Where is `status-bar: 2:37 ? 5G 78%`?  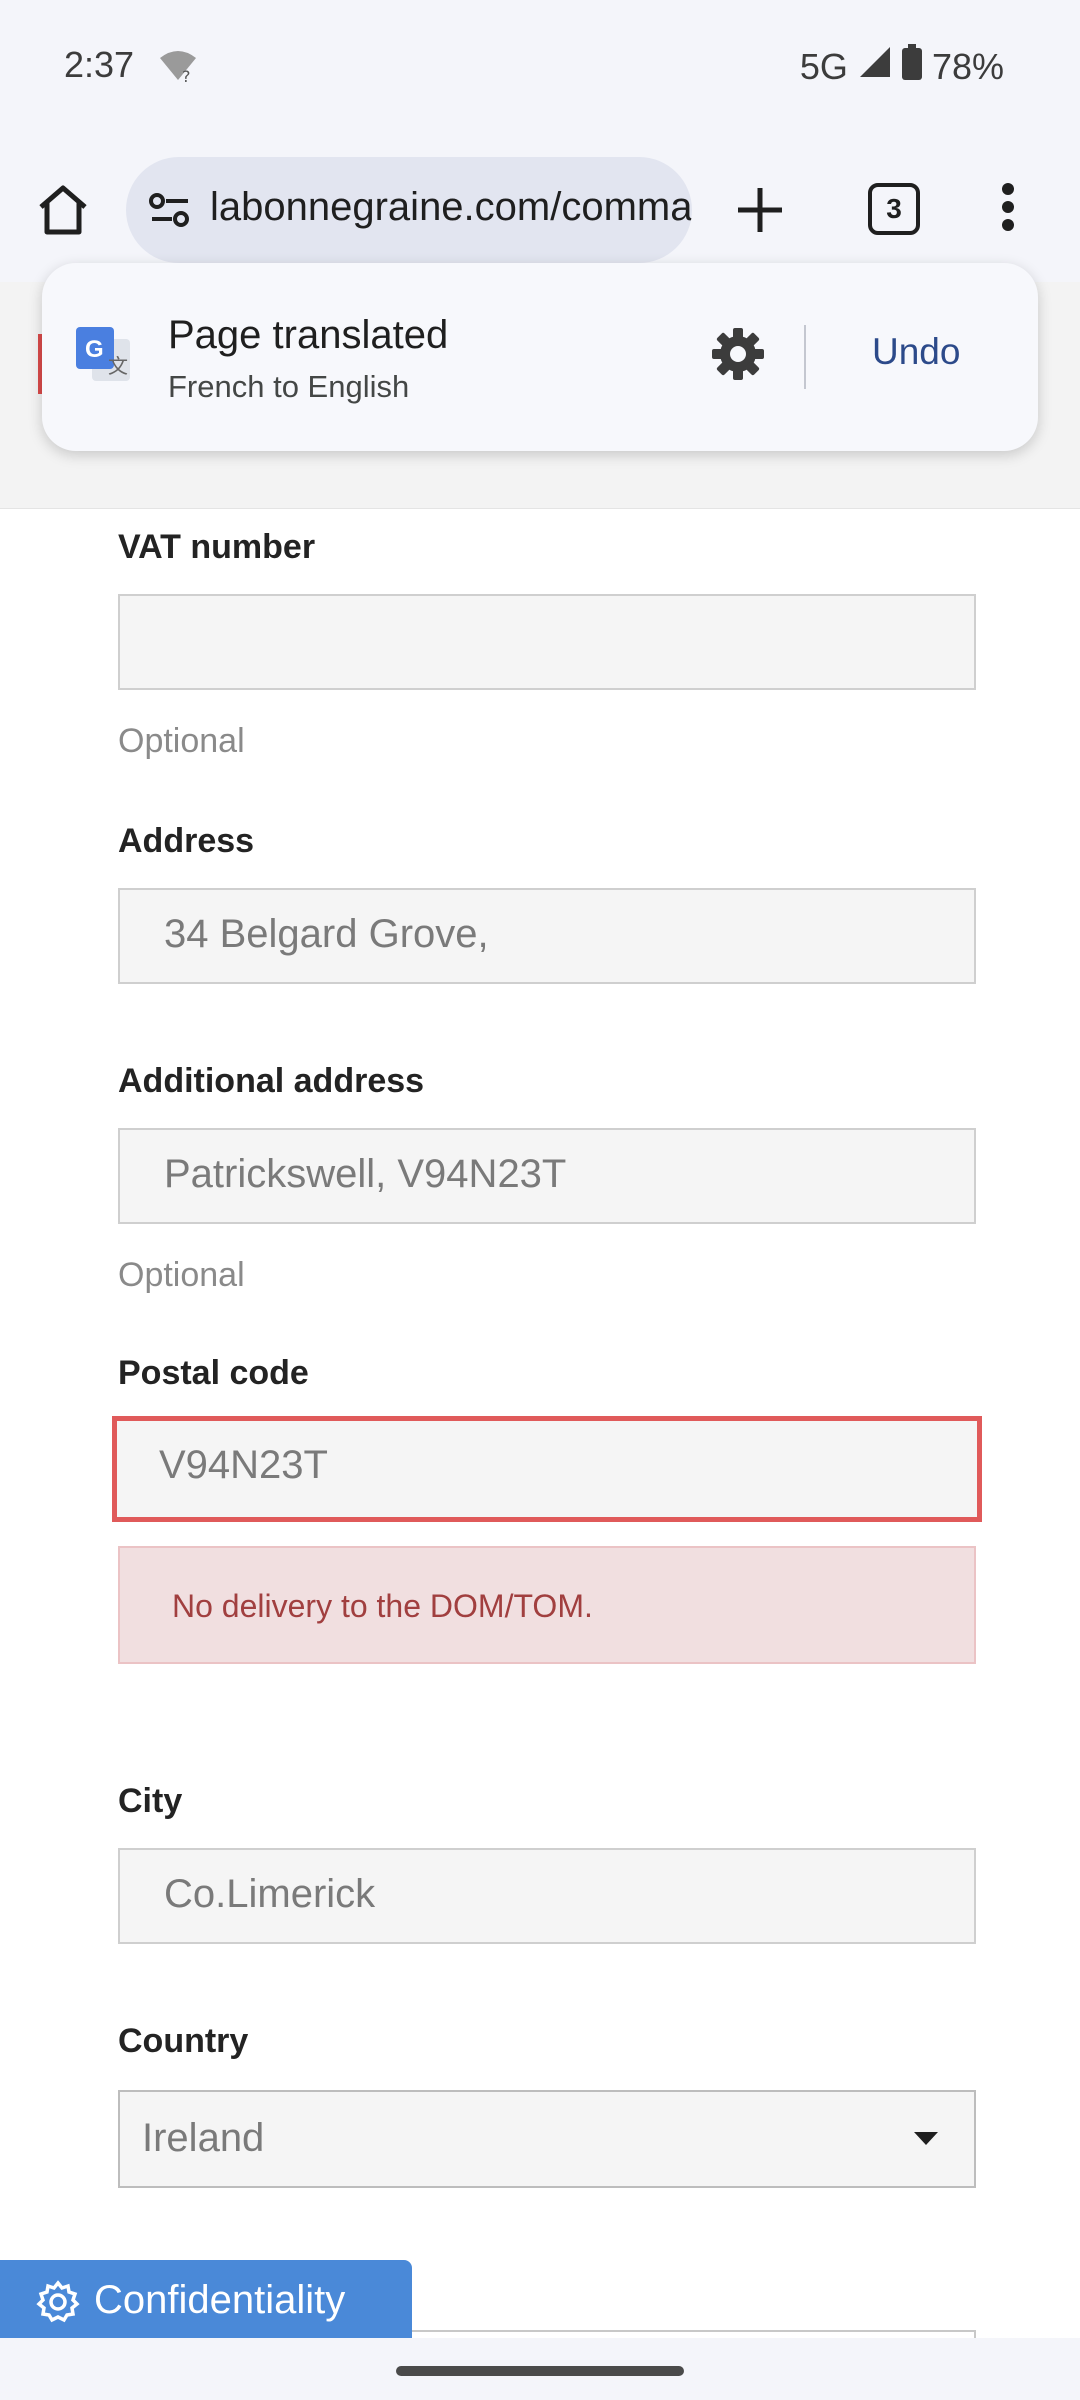
status-bar: 2:37 ? 5G 78% is located at coordinates (540, 70).